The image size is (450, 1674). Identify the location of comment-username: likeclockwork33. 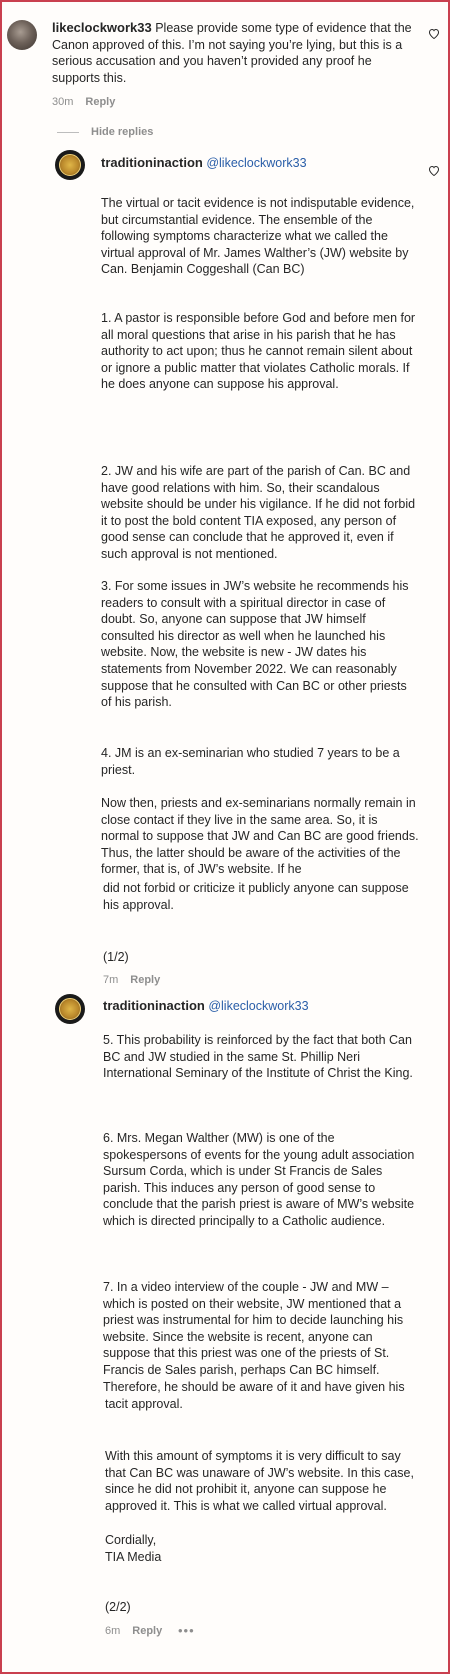
(102, 27).